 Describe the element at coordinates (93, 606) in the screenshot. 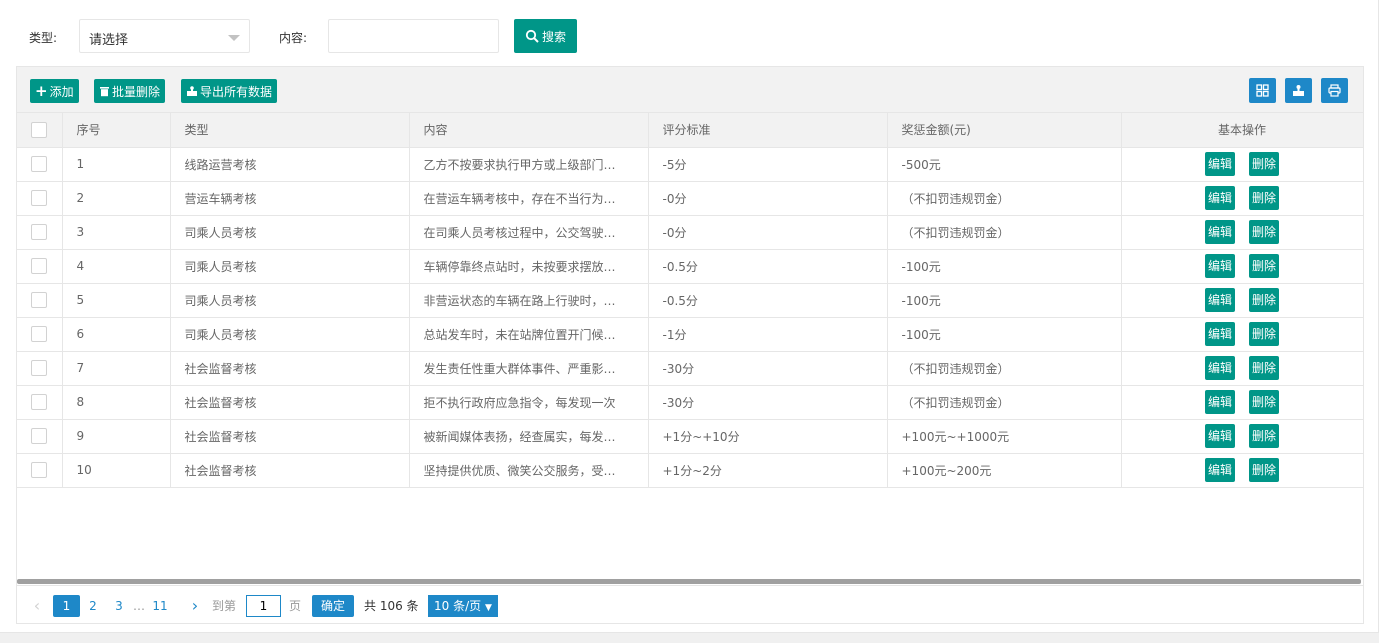

I see `page-2: 2` at that location.